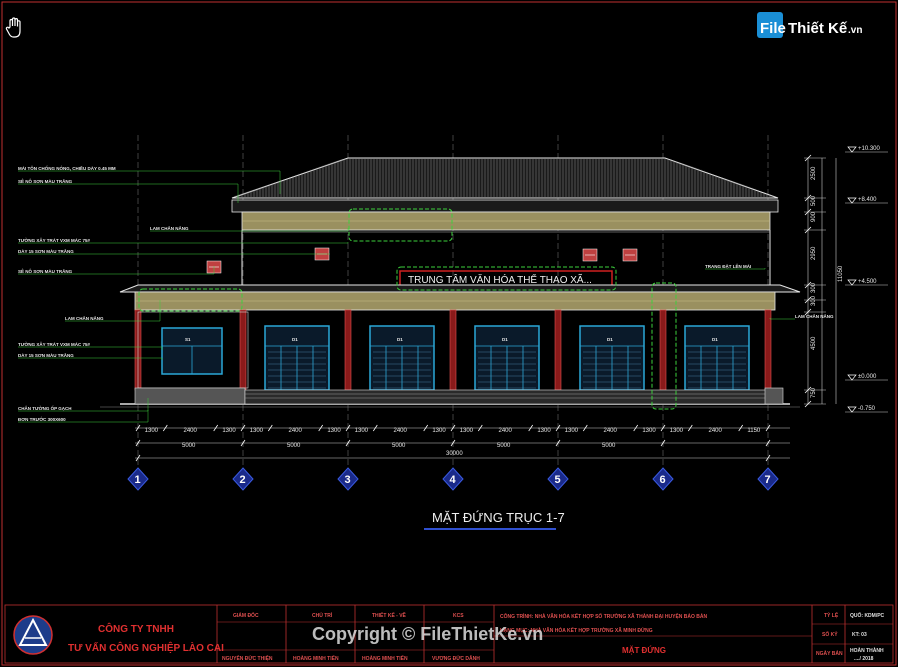  I want to click on filethietke-logo: File Thiết Kế .vn, so click(809, 25).